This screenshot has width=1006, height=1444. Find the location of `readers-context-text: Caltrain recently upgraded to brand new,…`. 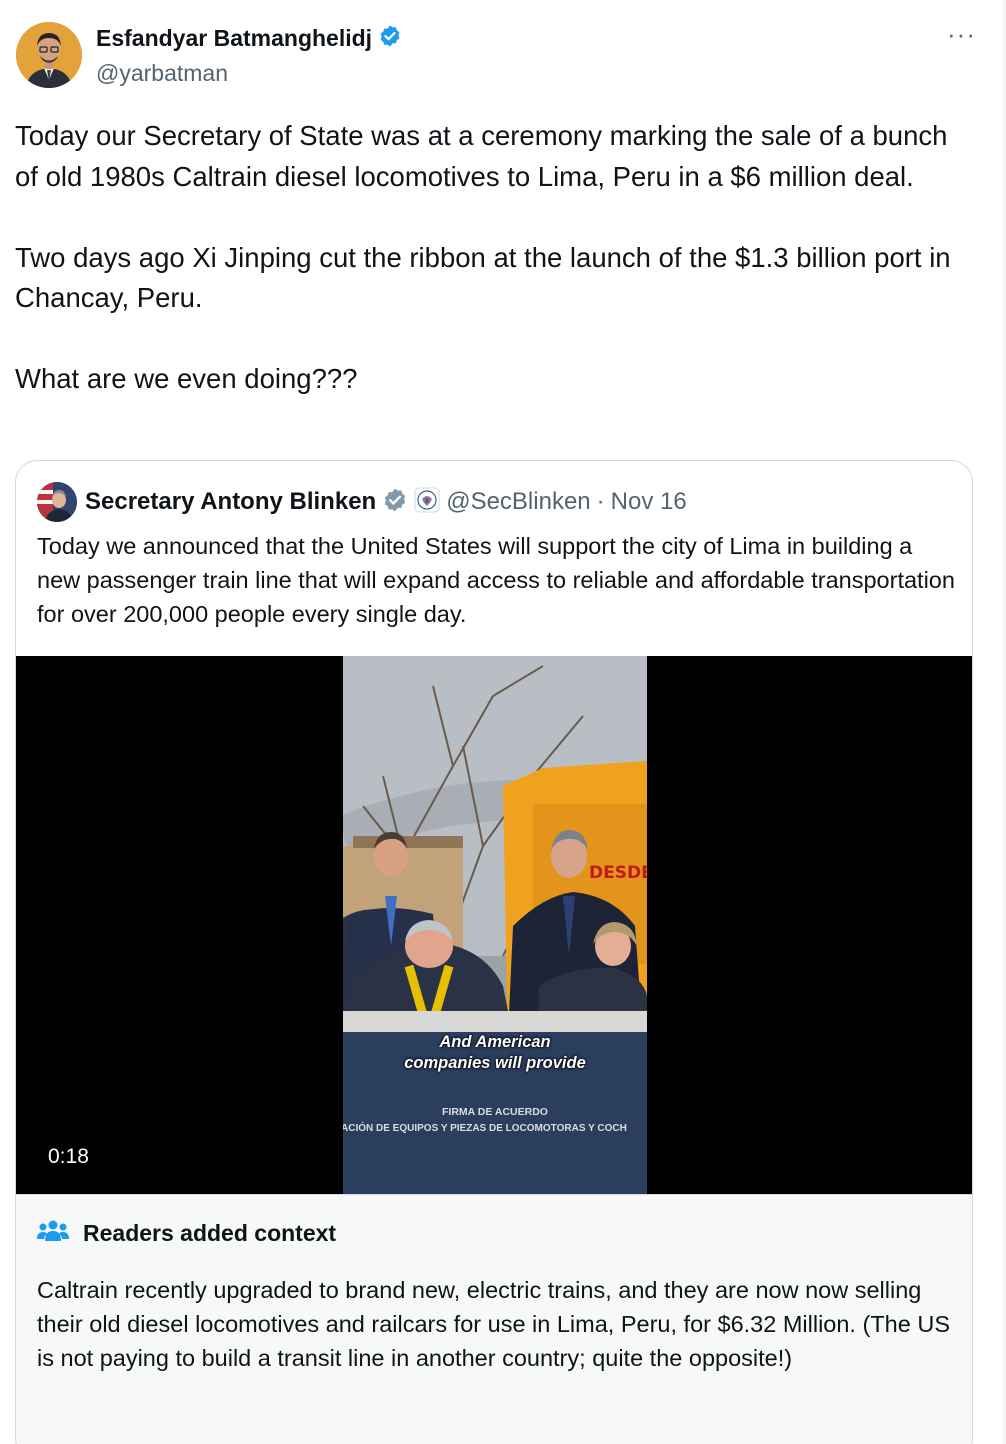

readers-context-text: Caltrain recently upgraded to brand new,… is located at coordinates (493, 1324).